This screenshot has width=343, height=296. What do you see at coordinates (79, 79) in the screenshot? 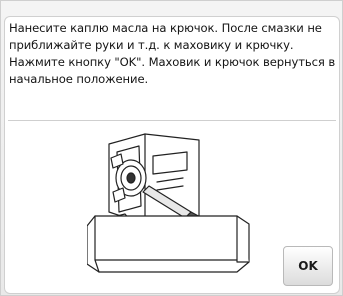
I see `instruction-line-4: начальное положение.` at bounding box center [79, 79].